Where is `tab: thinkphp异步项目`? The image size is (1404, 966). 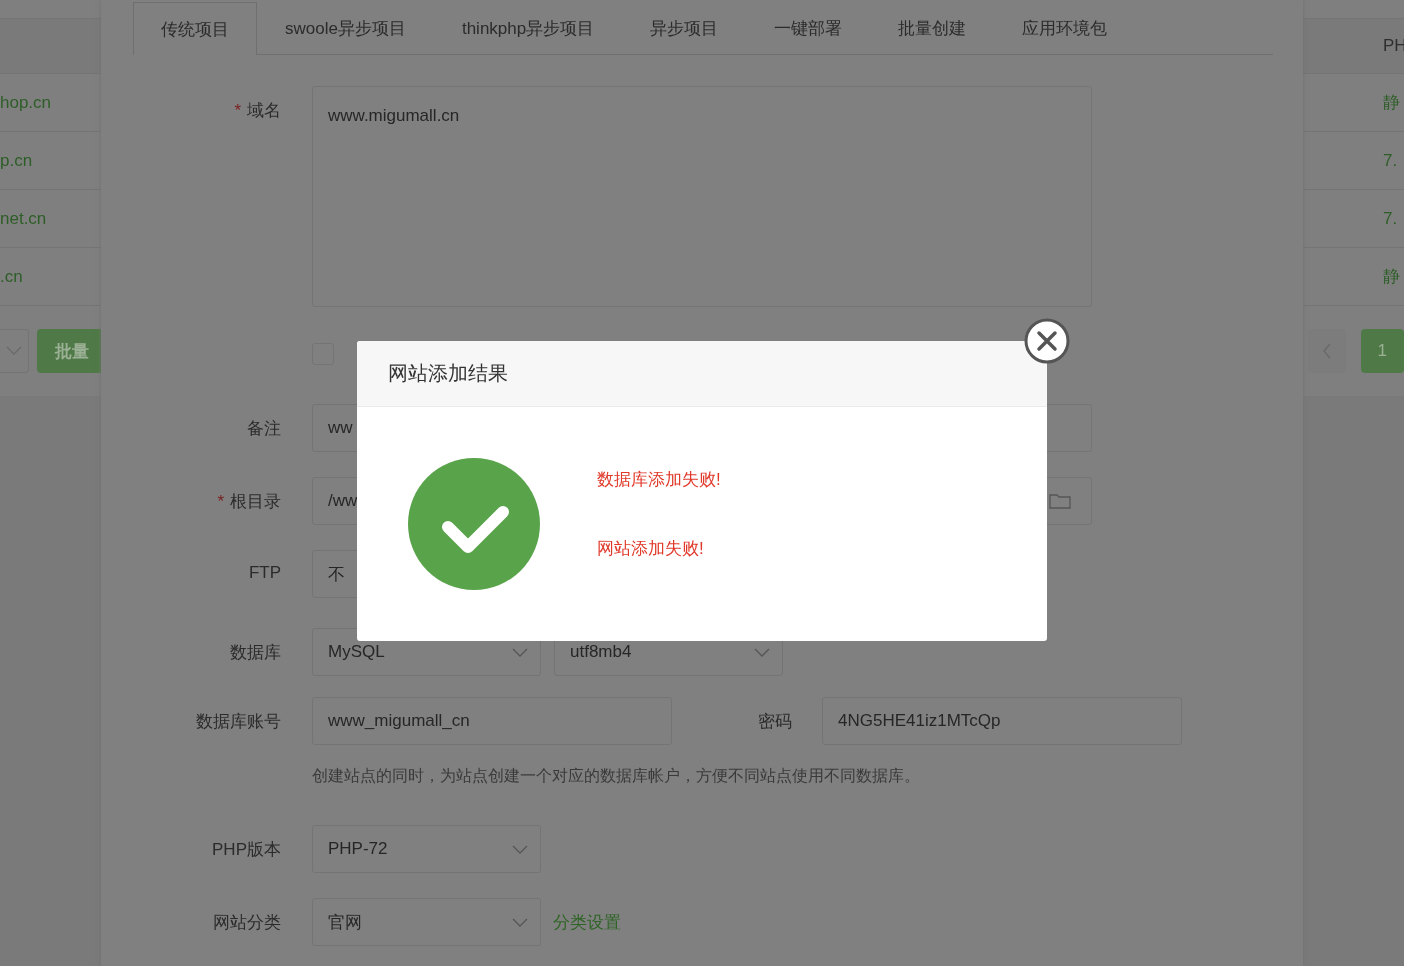
tab: thinkphp异步项目 is located at coordinates (528, 28).